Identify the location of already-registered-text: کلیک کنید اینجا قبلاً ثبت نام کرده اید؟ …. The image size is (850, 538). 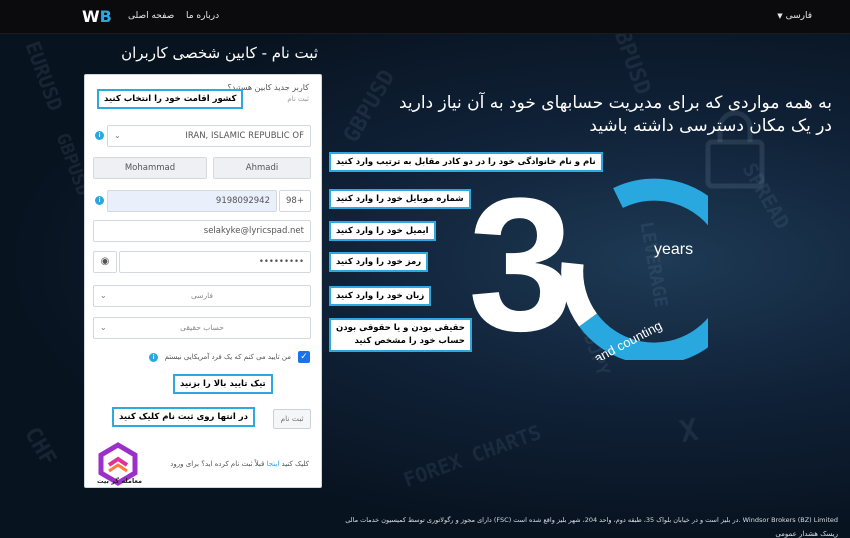
(239, 464).